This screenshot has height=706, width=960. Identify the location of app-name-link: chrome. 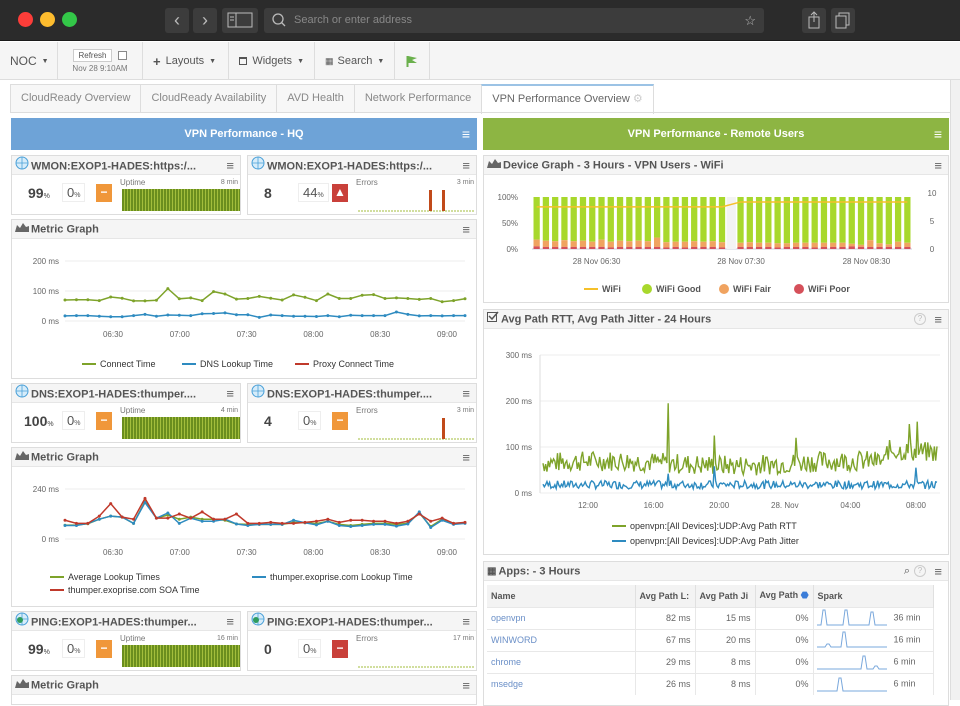
(561, 661).